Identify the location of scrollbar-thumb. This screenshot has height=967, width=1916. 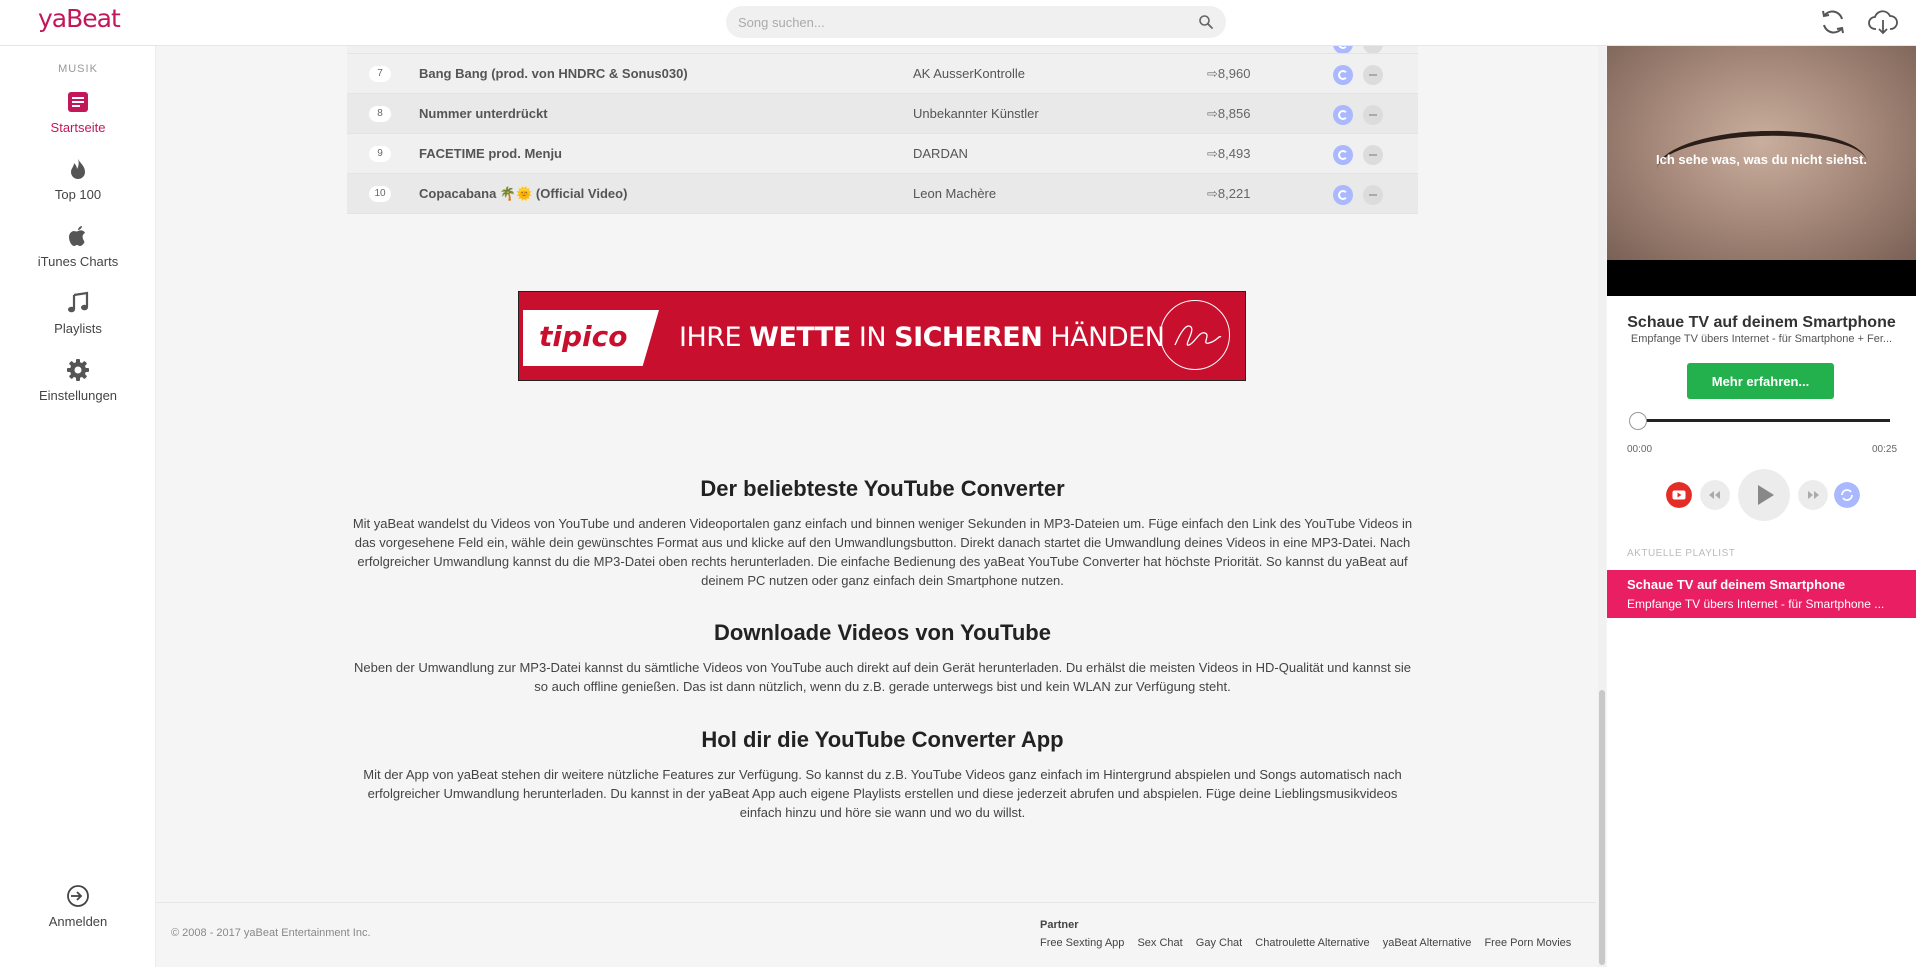
(1602, 827).